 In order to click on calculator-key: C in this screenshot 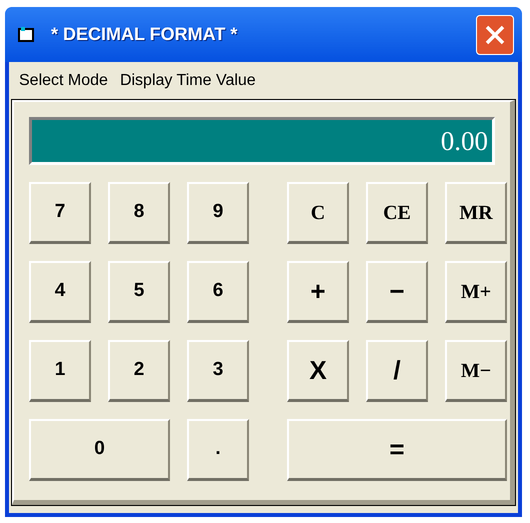, I will do `click(318, 213)`.